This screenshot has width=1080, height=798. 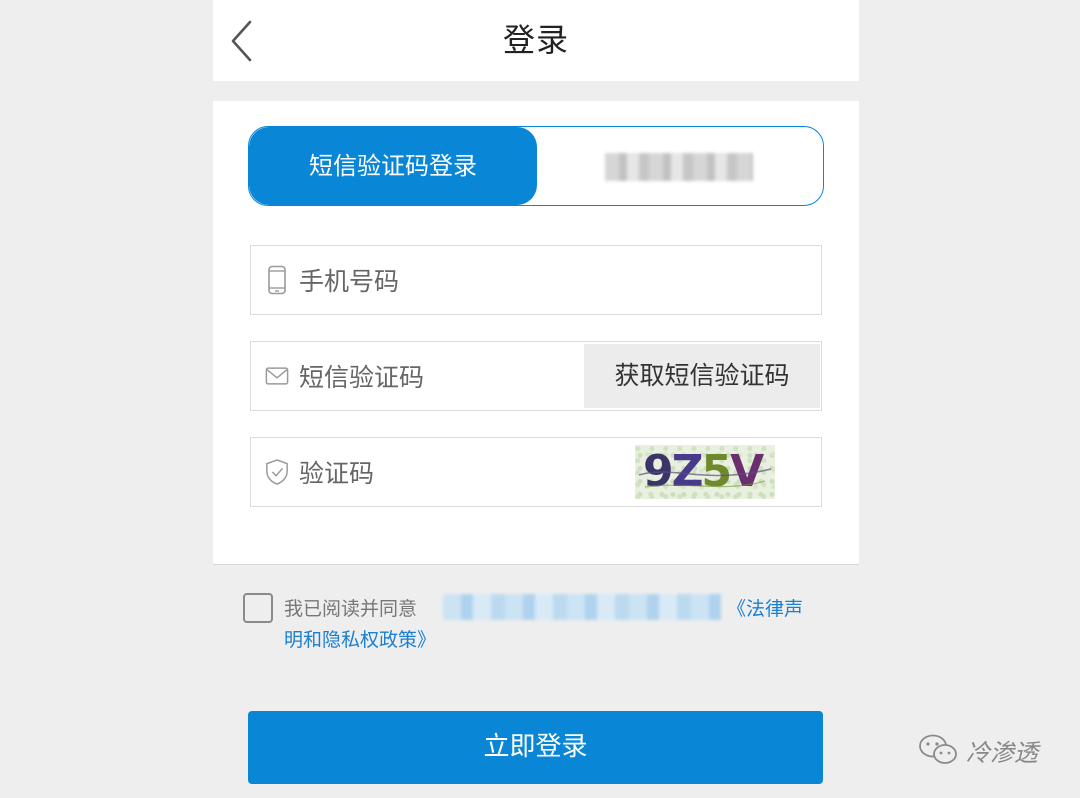 What do you see at coordinates (582, 607) in the screenshot?
I see `redacted-agreement-link` at bounding box center [582, 607].